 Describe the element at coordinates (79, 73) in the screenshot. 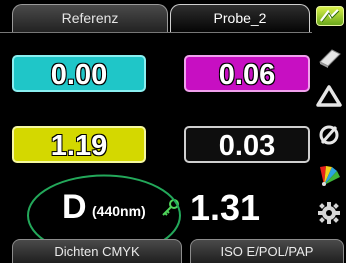

I see `cyan-density-field: 0.00` at that location.